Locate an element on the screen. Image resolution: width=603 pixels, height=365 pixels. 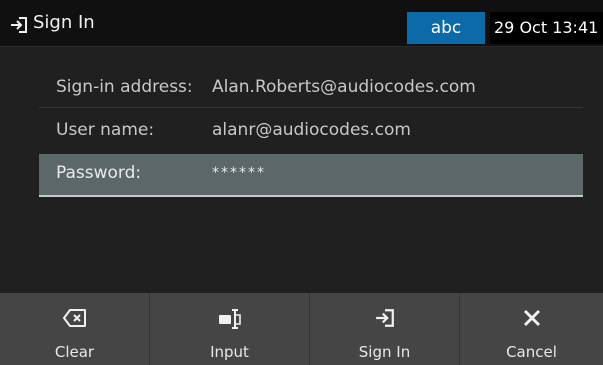
input-mode-icon is located at coordinates (230, 321).